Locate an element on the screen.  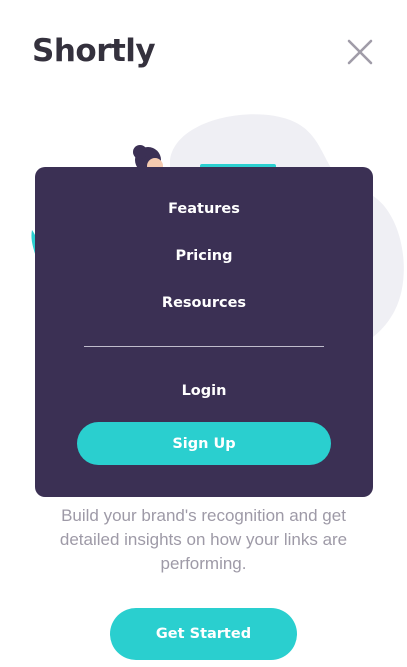
menu-item-resources: Resources is located at coordinates (204, 303).